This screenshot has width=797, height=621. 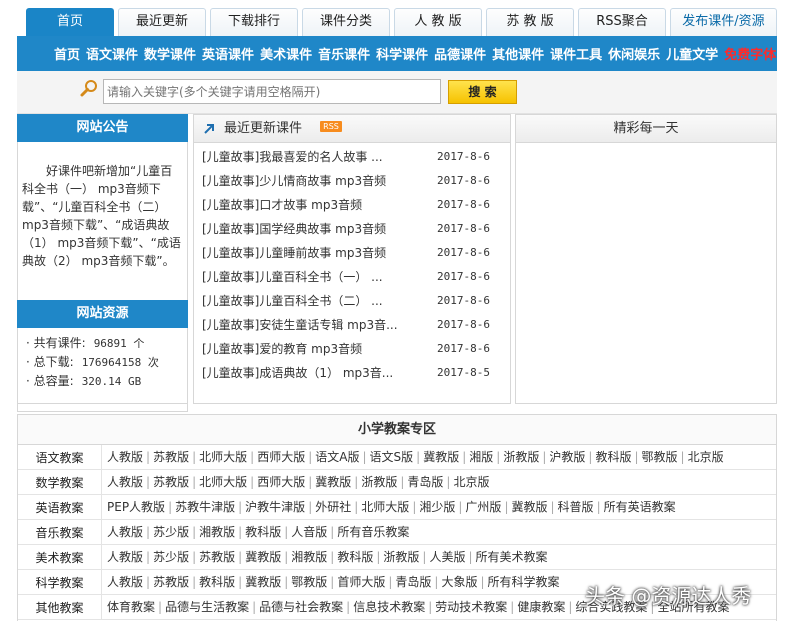 What do you see at coordinates (301, 607) in the screenshot?
I see `edition-link: 品德与社会教案` at bounding box center [301, 607].